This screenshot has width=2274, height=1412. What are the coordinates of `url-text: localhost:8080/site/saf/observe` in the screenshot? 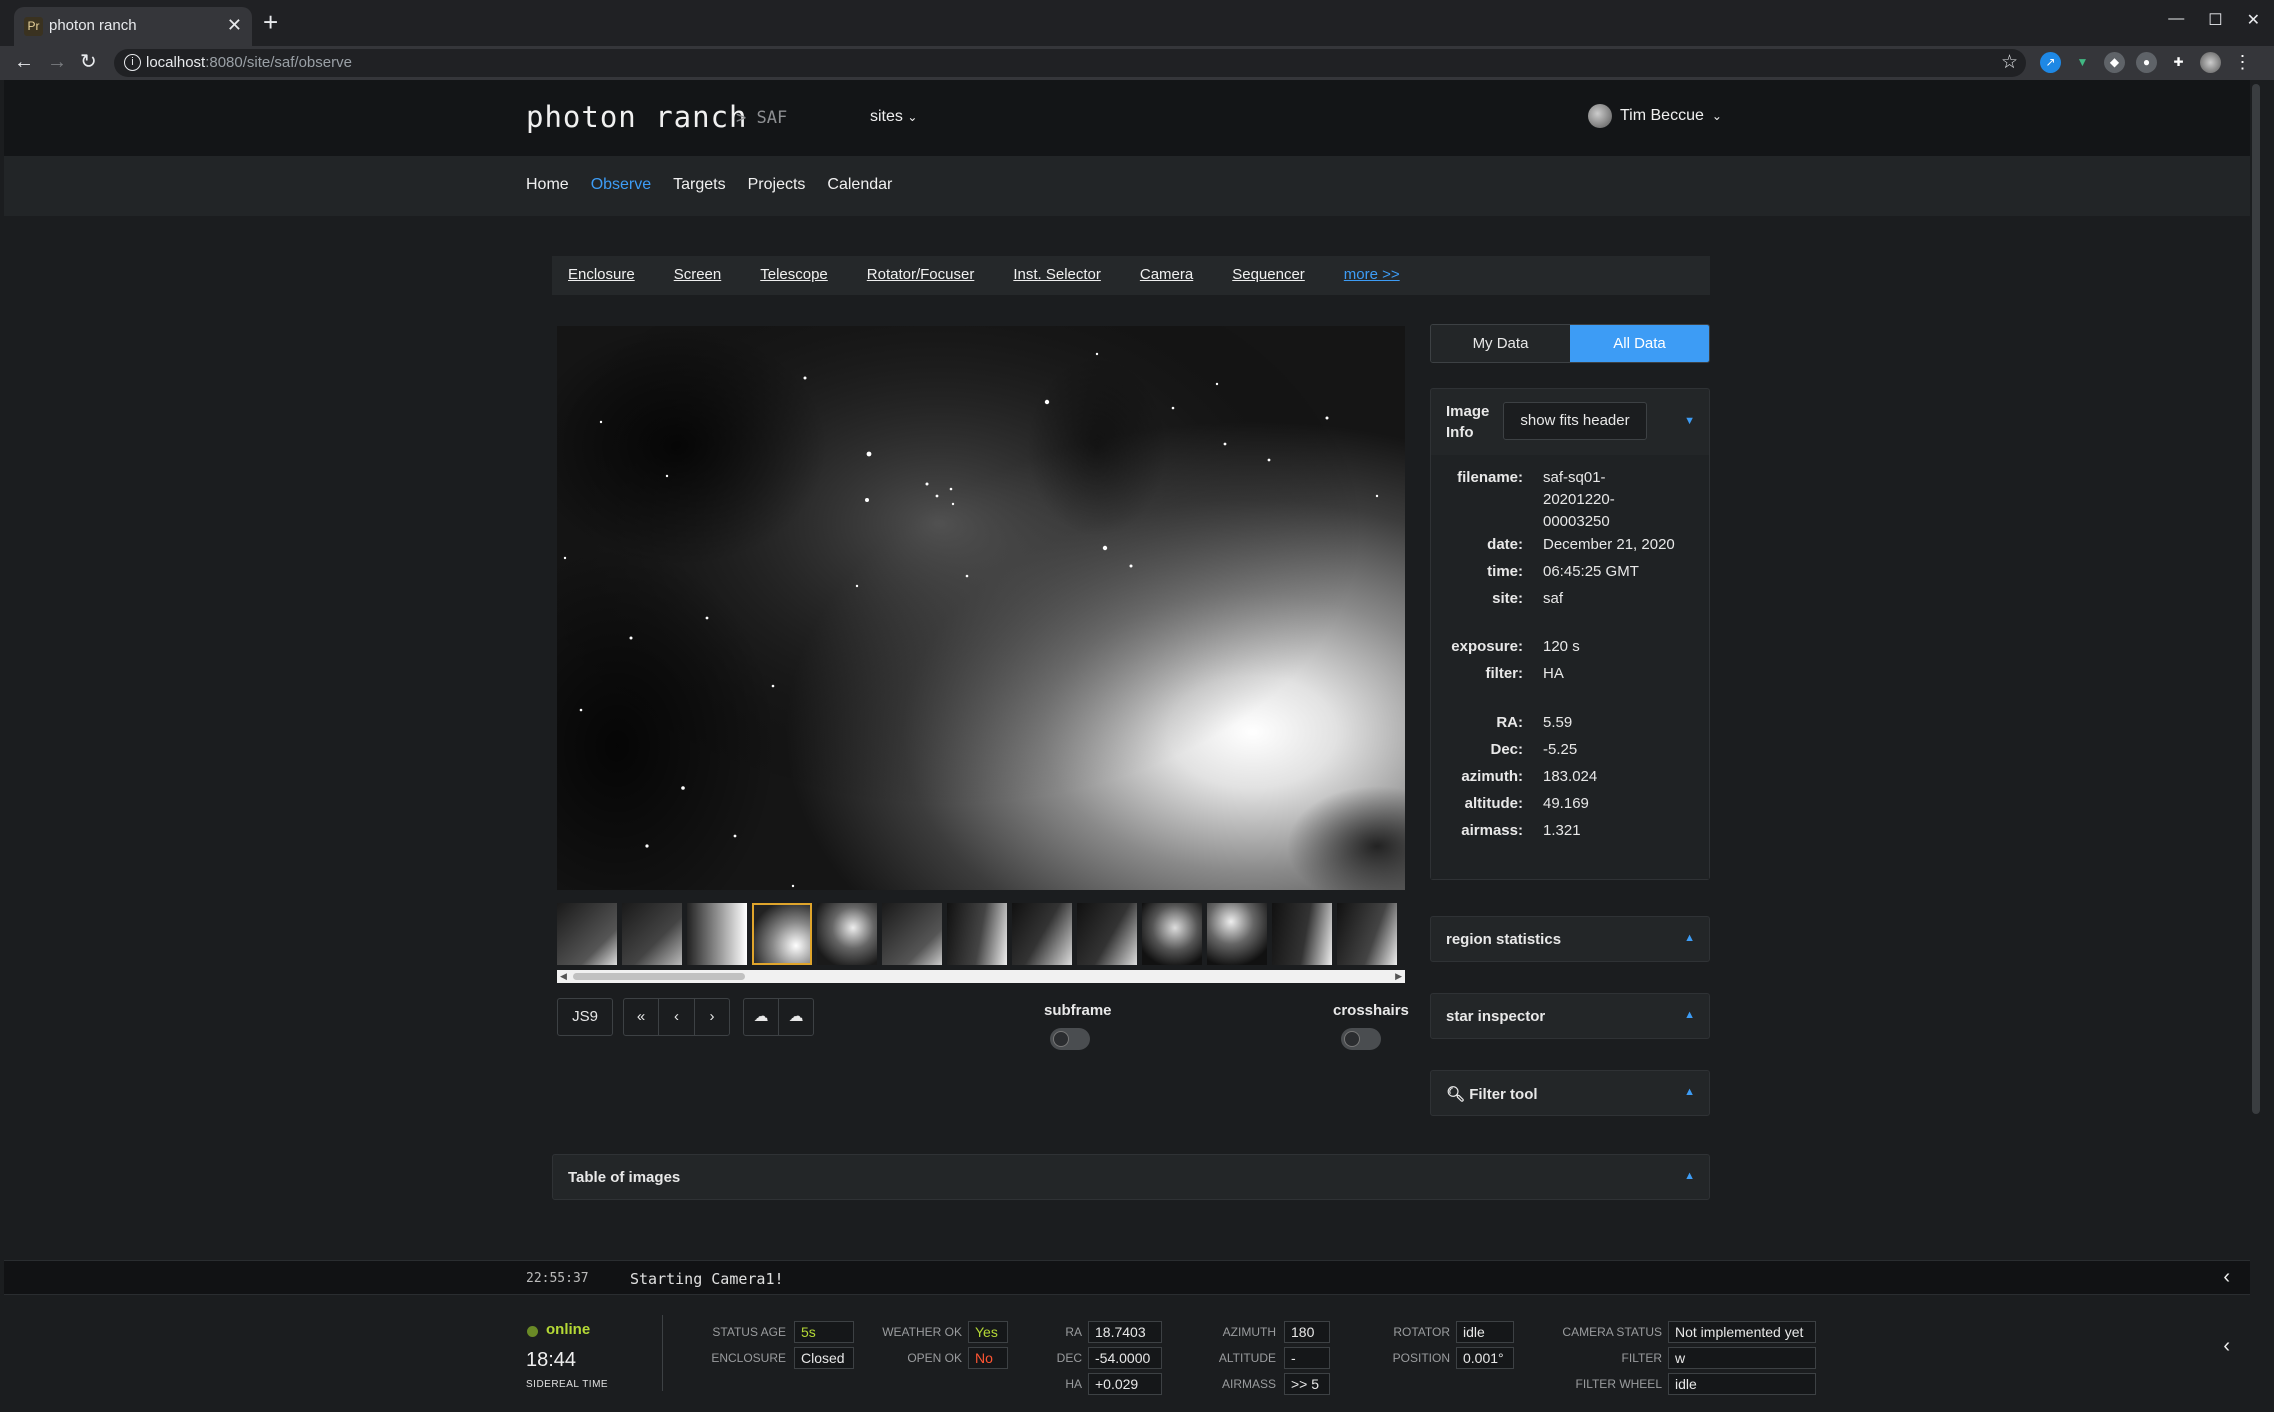 It's located at (249, 62).